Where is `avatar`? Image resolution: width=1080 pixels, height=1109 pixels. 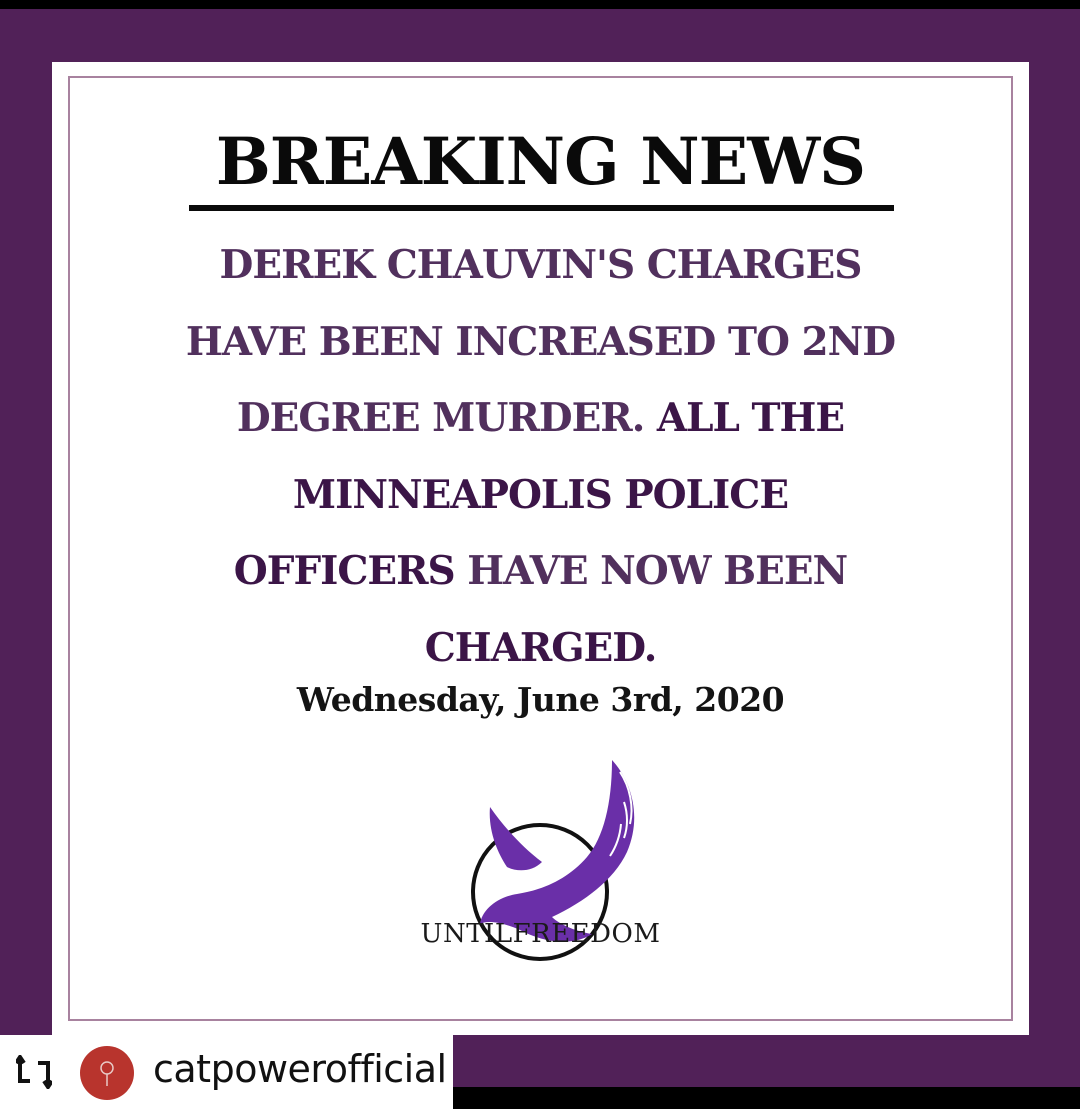 avatar is located at coordinates (107, 1073).